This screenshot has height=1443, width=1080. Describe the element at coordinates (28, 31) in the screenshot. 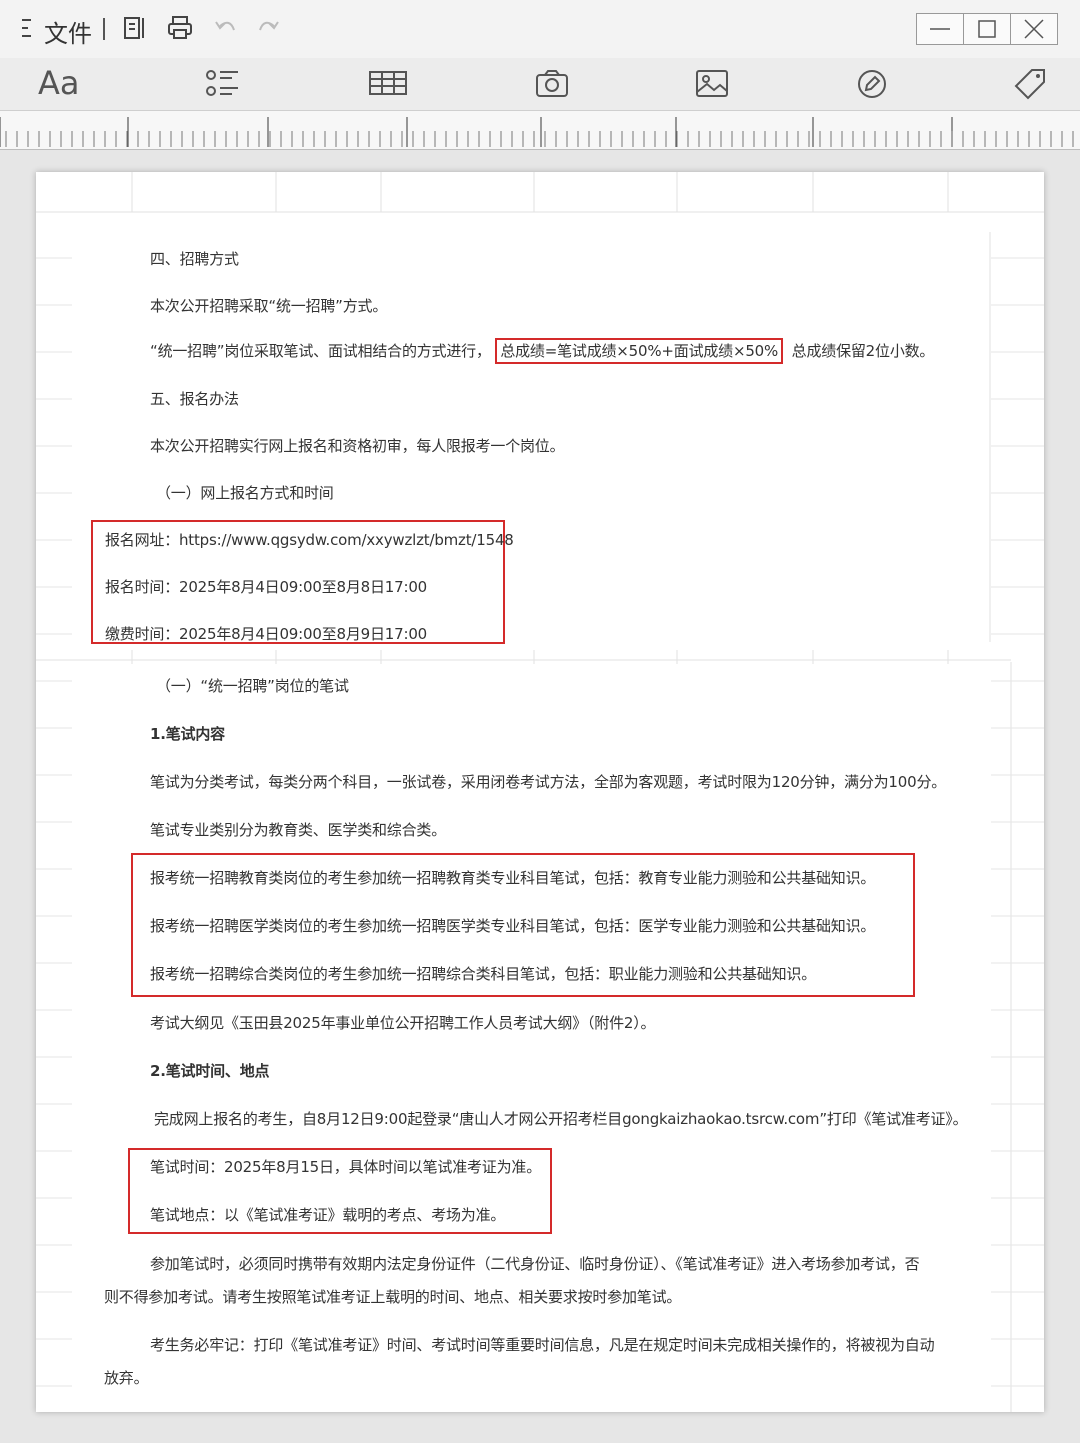

I see `menu-icon` at that location.